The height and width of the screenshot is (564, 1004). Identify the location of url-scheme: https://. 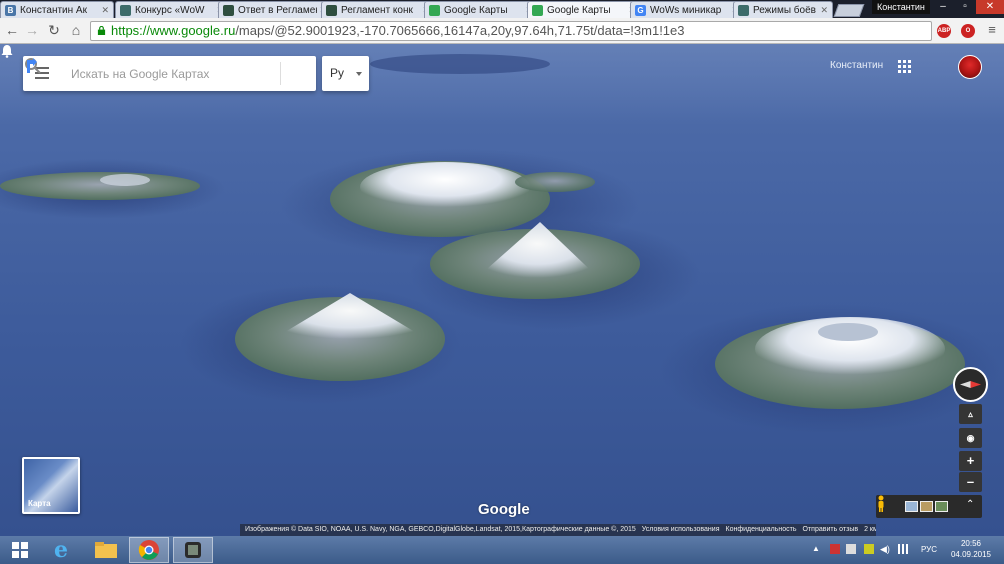
(131, 30).